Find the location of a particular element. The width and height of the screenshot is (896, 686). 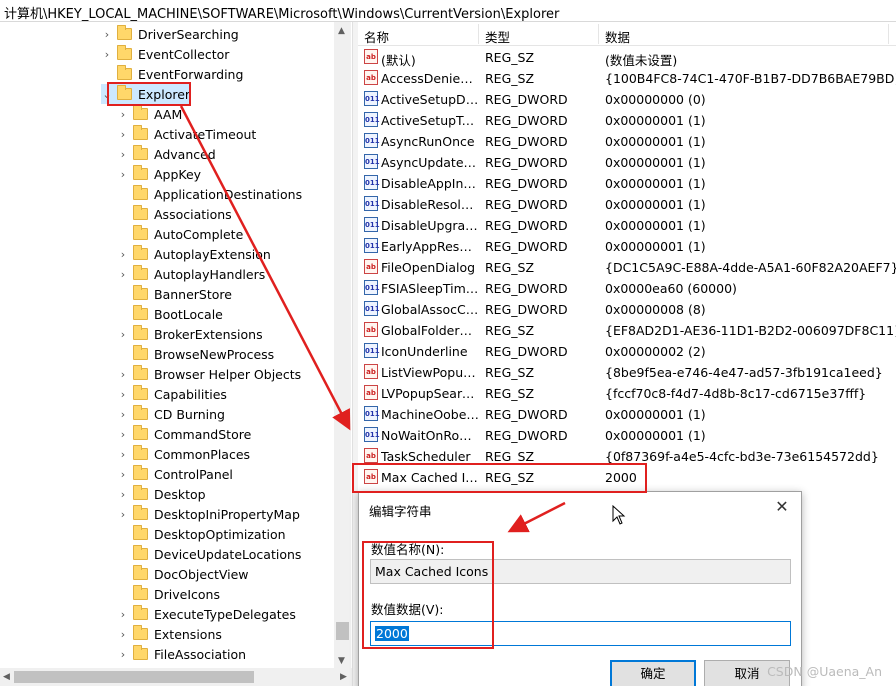

tree-item-child: › ExecuteTypeDelegates is located at coordinates (206, 614).